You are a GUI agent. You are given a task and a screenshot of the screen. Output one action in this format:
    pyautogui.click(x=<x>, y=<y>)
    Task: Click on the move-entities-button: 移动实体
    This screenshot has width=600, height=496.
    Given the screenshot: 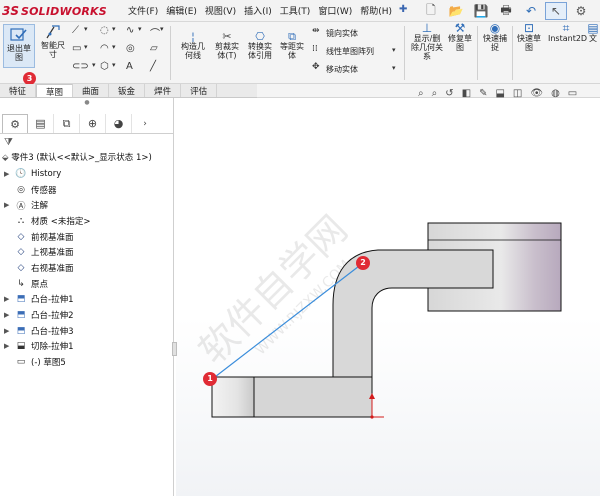 What is the action you would take?
    pyautogui.click(x=342, y=69)
    